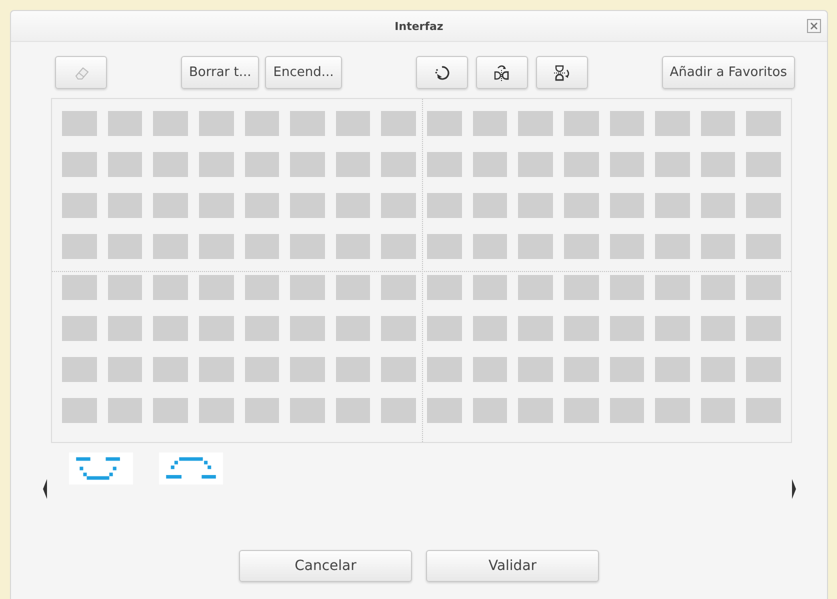 The width and height of the screenshot is (837, 599). Describe the element at coordinates (81, 72) in the screenshot. I see `eraser-button` at that location.